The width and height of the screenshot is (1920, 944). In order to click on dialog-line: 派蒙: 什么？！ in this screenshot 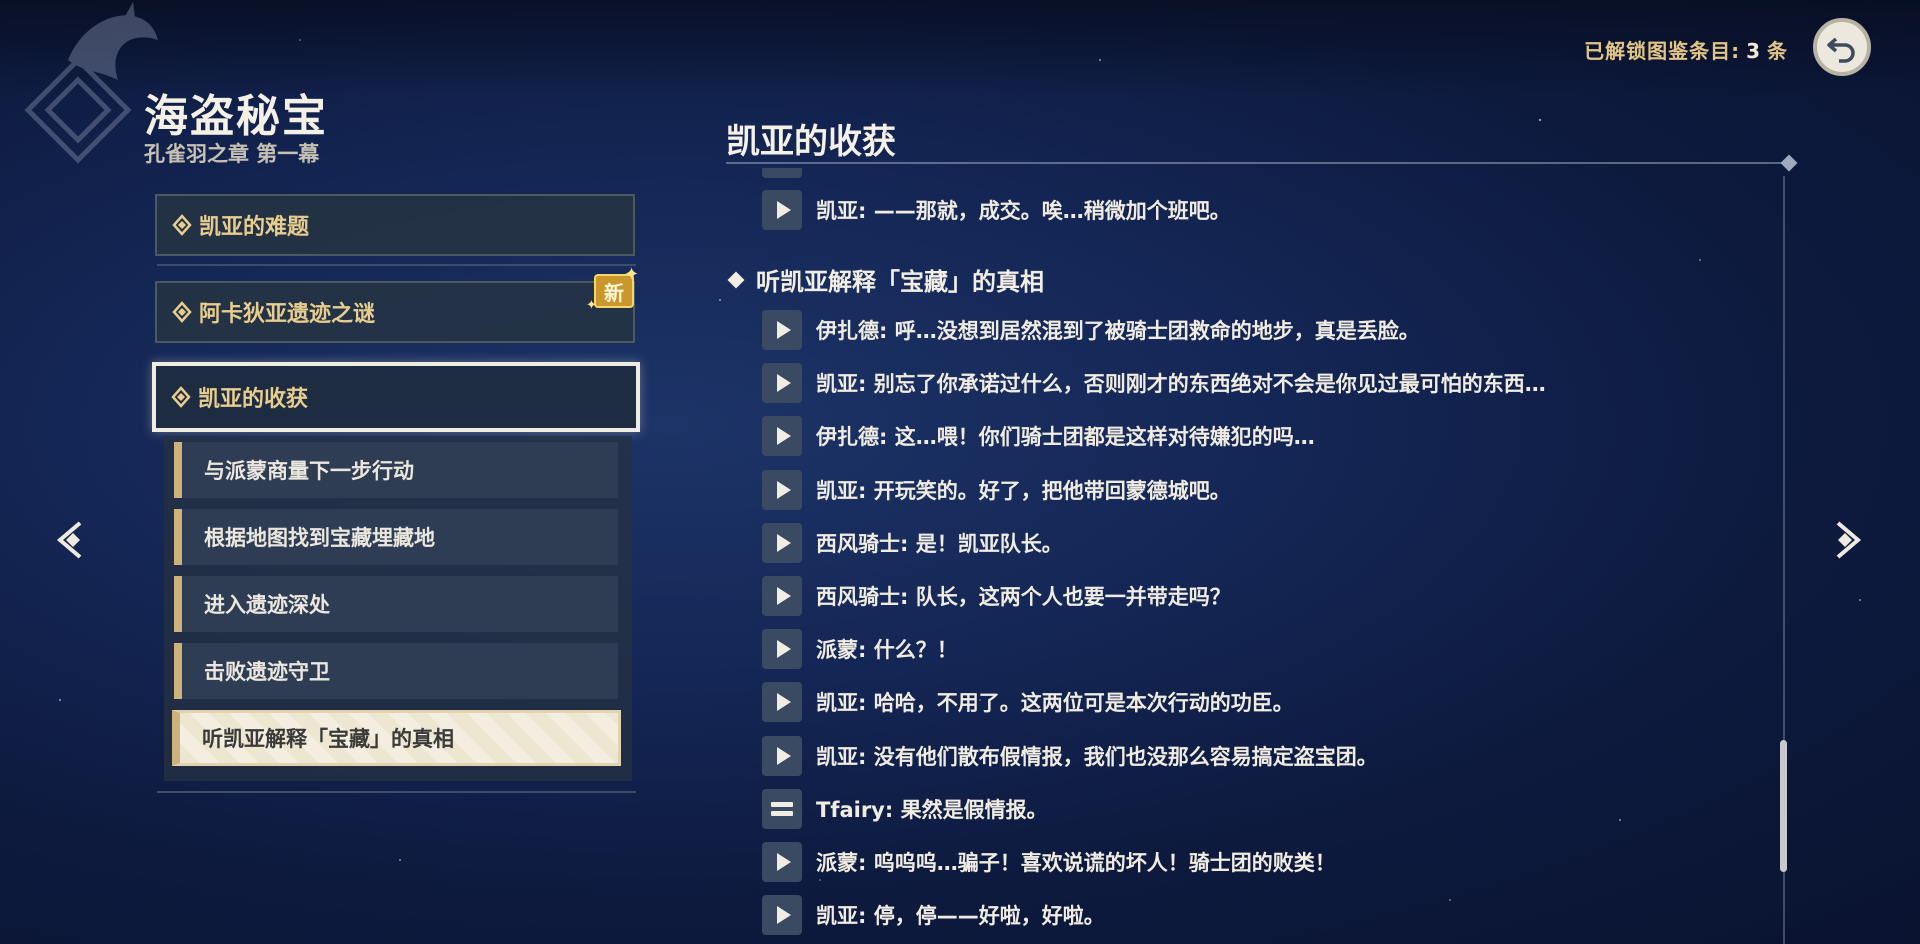, I will do `click(860, 649)`.